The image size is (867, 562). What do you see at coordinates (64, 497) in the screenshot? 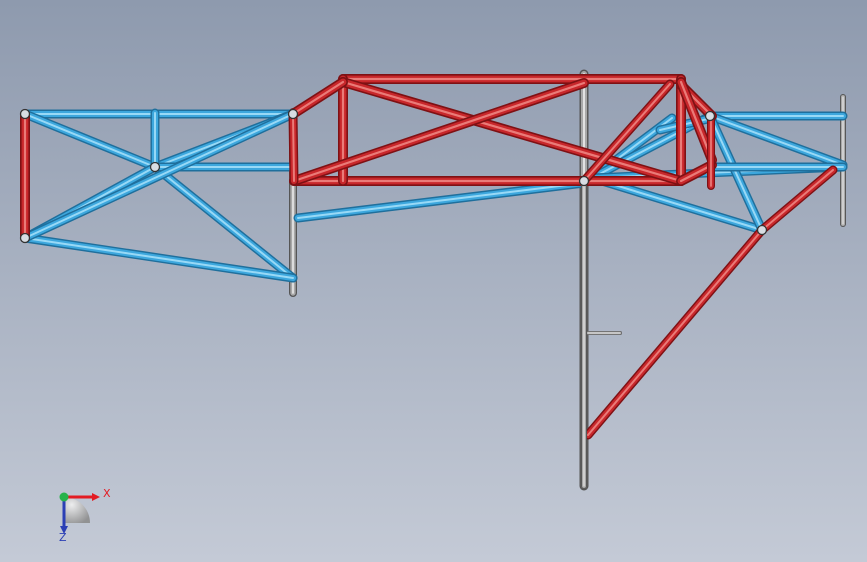
I see `triad-y-axis-end` at bounding box center [64, 497].